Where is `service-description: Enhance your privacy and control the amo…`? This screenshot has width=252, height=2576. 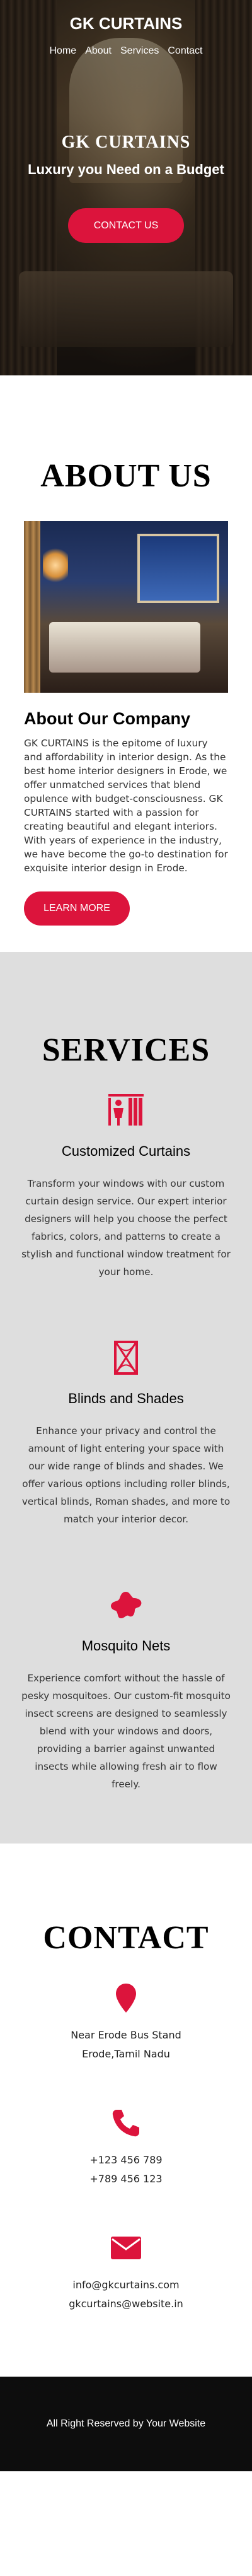
service-description: Enhance your privacy and control the amo… is located at coordinates (126, 1475).